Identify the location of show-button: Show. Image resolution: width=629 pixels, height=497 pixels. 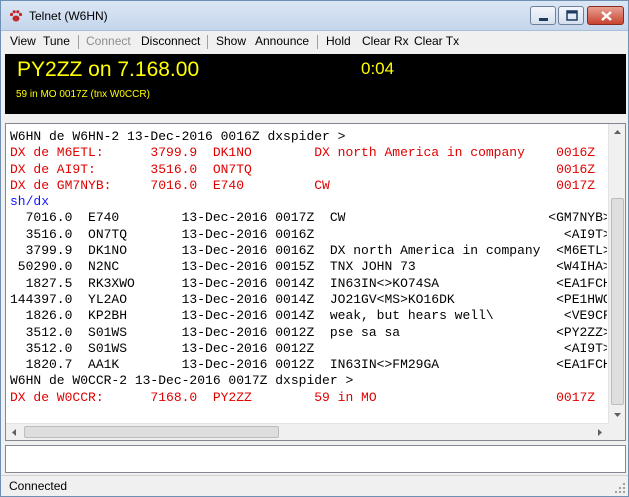
(231, 41).